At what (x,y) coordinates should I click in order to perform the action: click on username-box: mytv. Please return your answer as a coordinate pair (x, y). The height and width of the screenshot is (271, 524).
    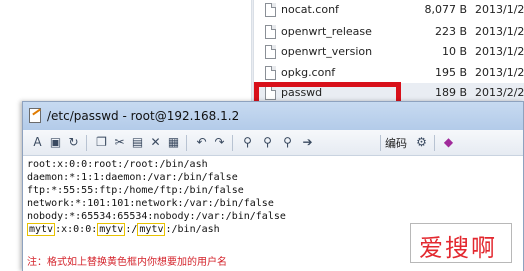
    Looking at the image, I should click on (41, 229).